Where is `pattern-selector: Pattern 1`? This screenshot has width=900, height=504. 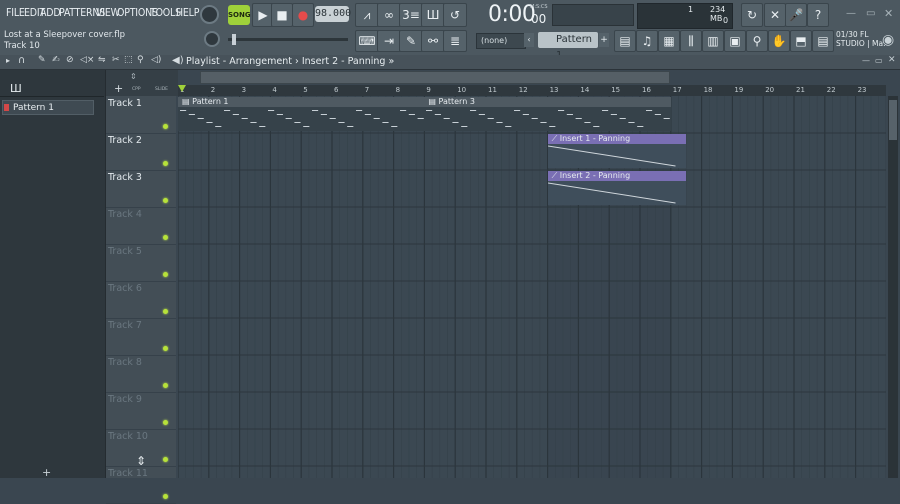 pattern-selector: Pattern 1 is located at coordinates (568, 46).